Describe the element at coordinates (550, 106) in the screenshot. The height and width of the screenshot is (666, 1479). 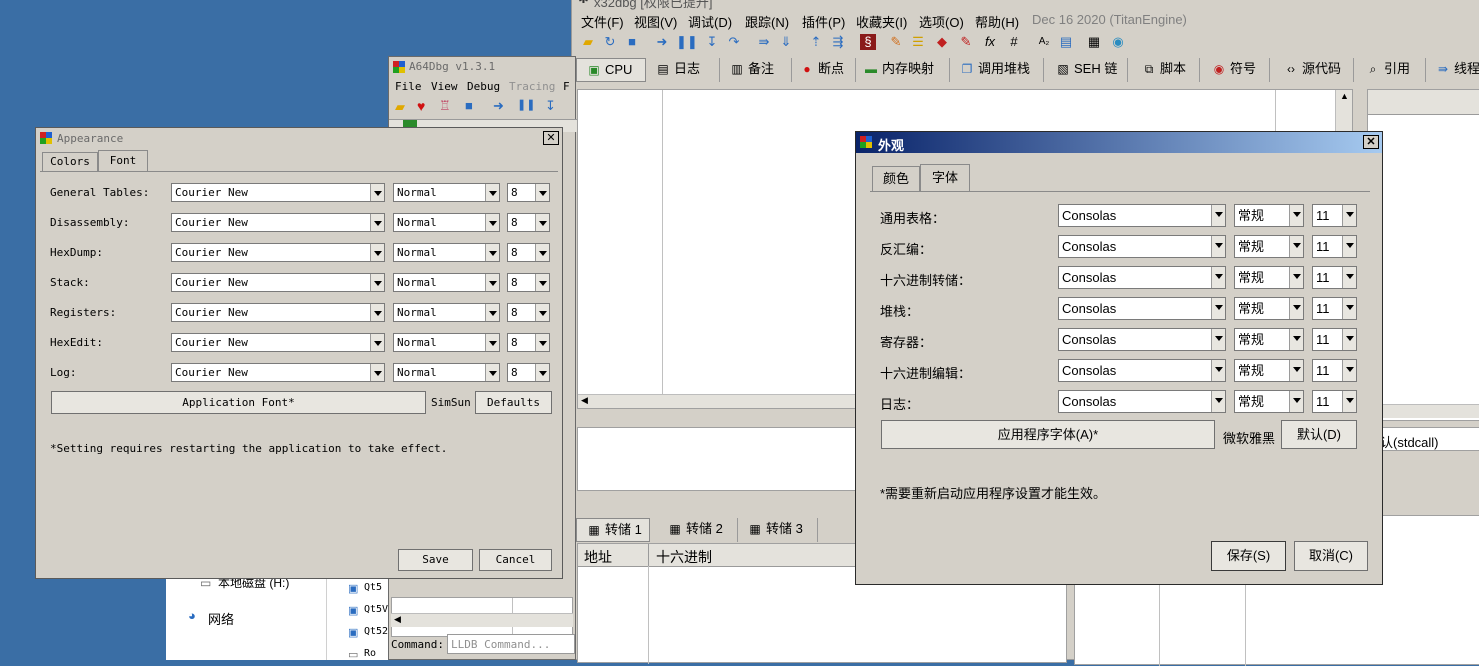
I see `a64-step-into-icon: ↧` at that location.